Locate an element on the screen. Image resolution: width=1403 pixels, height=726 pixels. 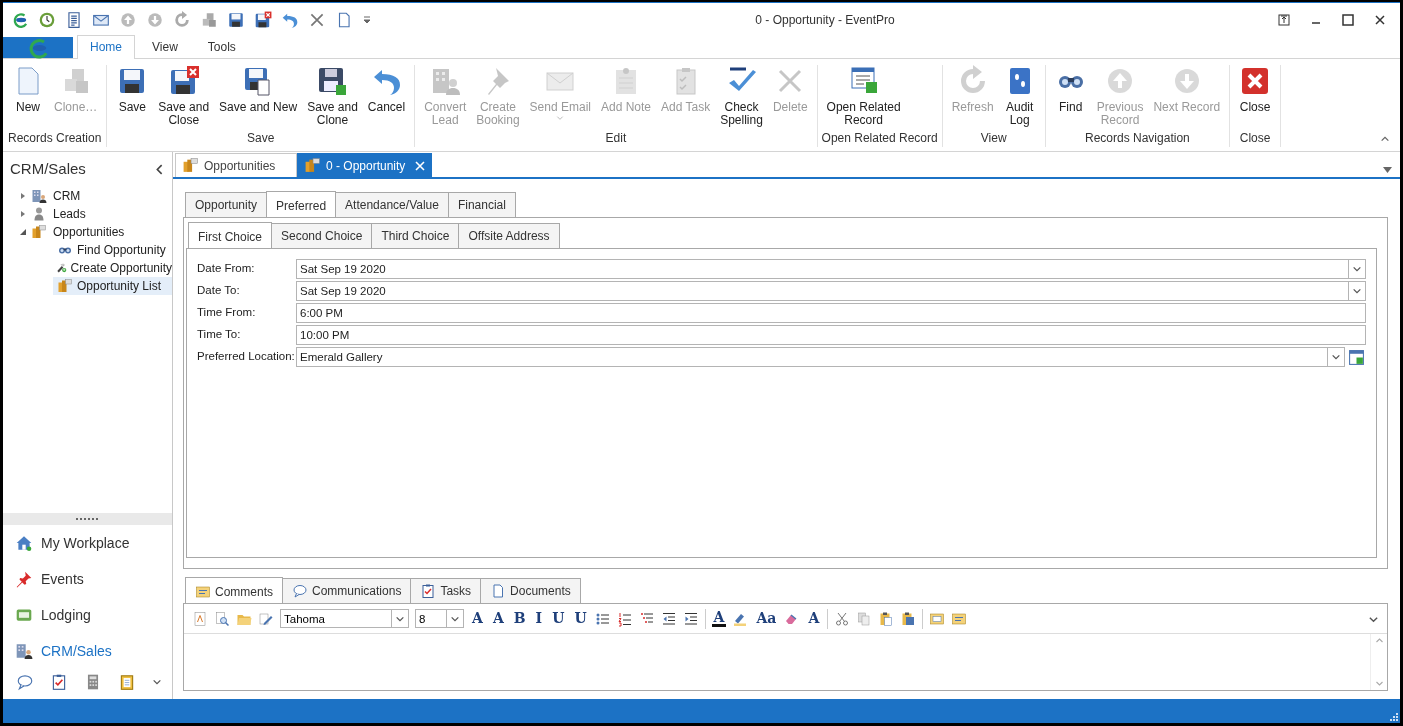
choice-tab: First Choice is located at coordinates (230, 235).